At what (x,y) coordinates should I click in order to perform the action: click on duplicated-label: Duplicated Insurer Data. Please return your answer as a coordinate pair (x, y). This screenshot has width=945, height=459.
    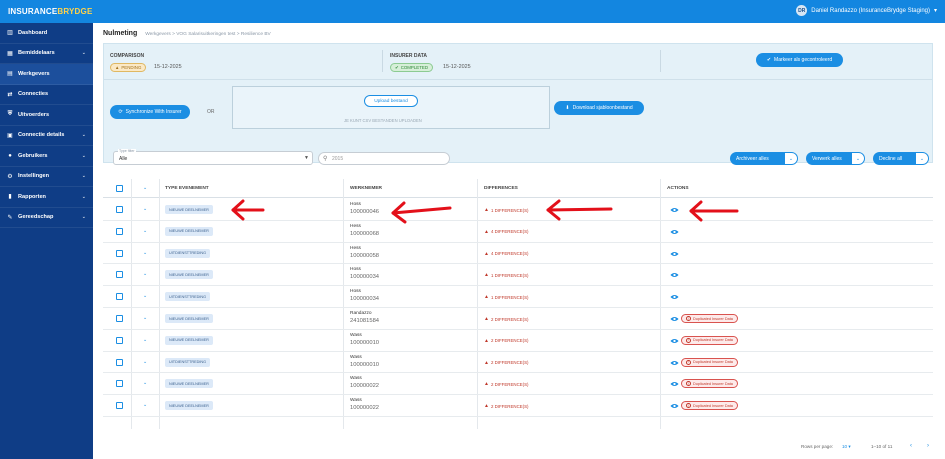
    Looking at the image, I should click on (713, 405).